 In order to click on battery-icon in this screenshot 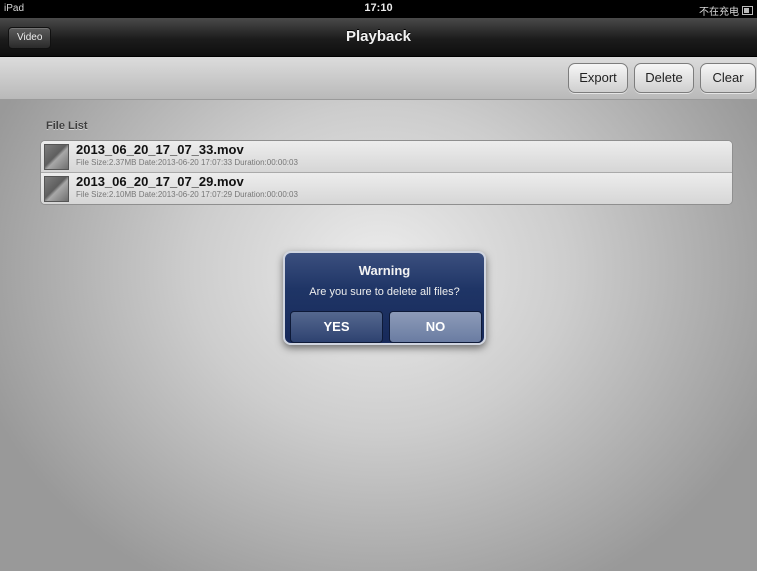, I will do `click(747, 10)`.